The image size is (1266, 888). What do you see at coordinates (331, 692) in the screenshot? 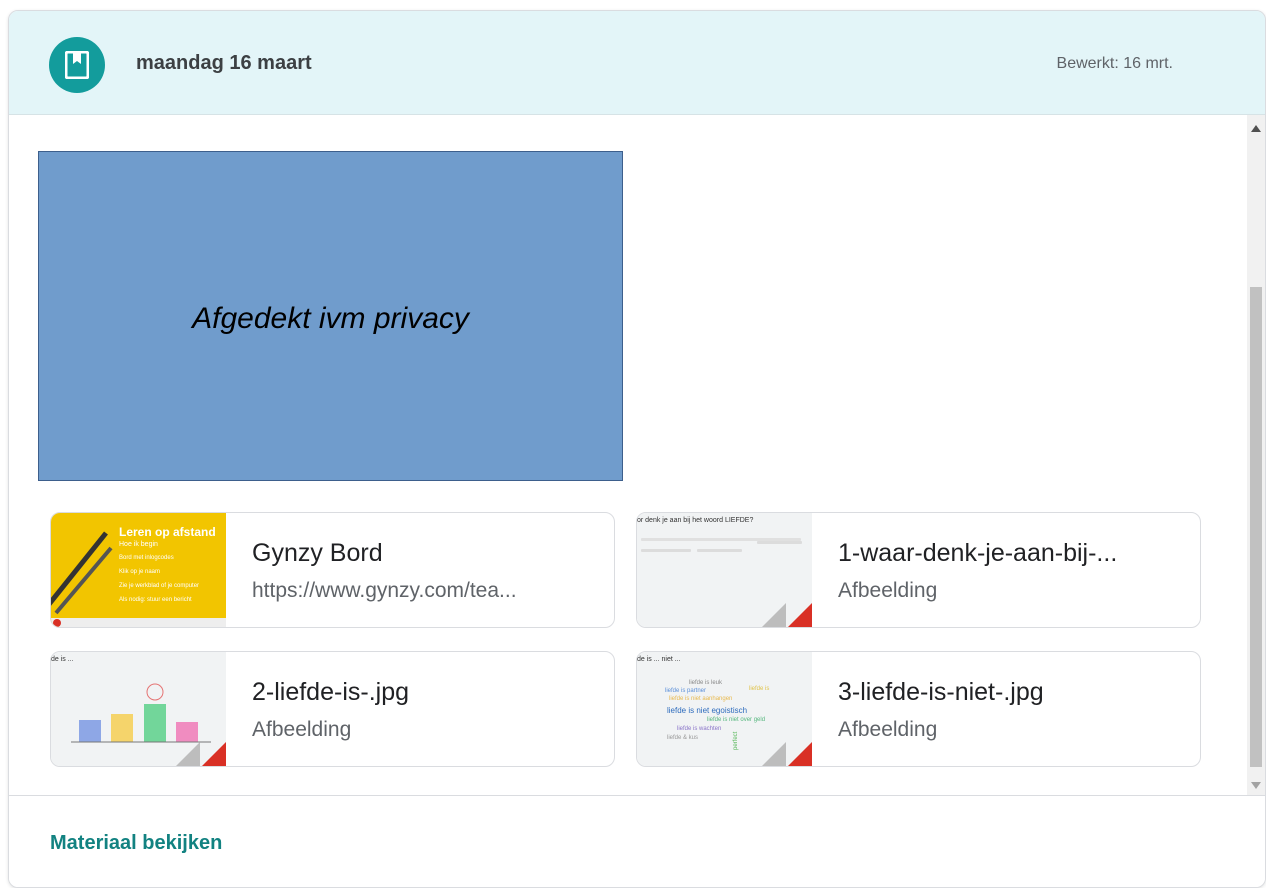
I see `attachment-name: 2-liefde-is-.jpg` at bounding box center [331, 692].